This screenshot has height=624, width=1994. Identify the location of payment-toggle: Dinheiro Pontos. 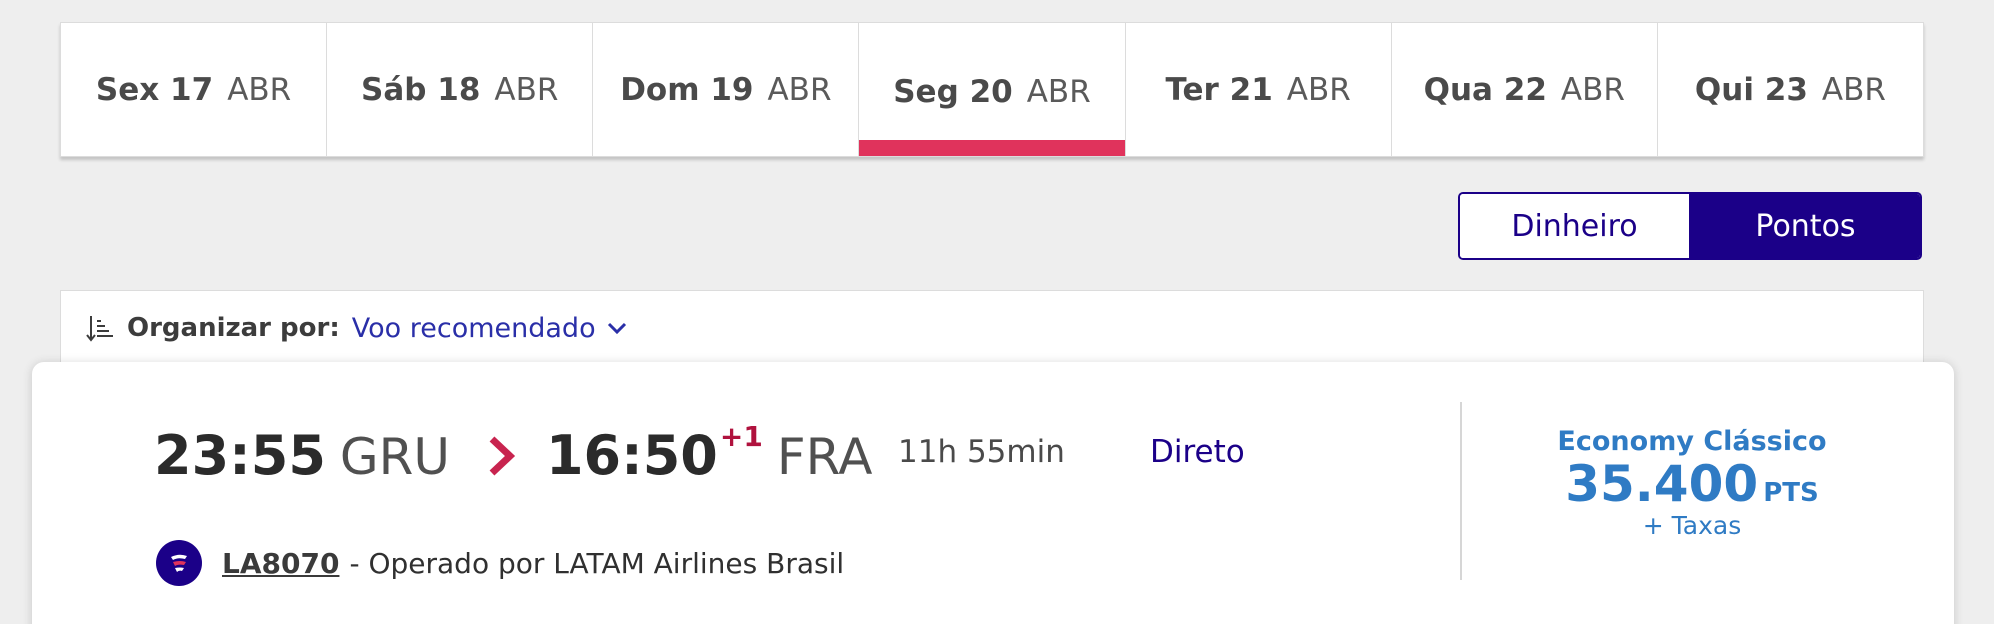
(1690, 226).